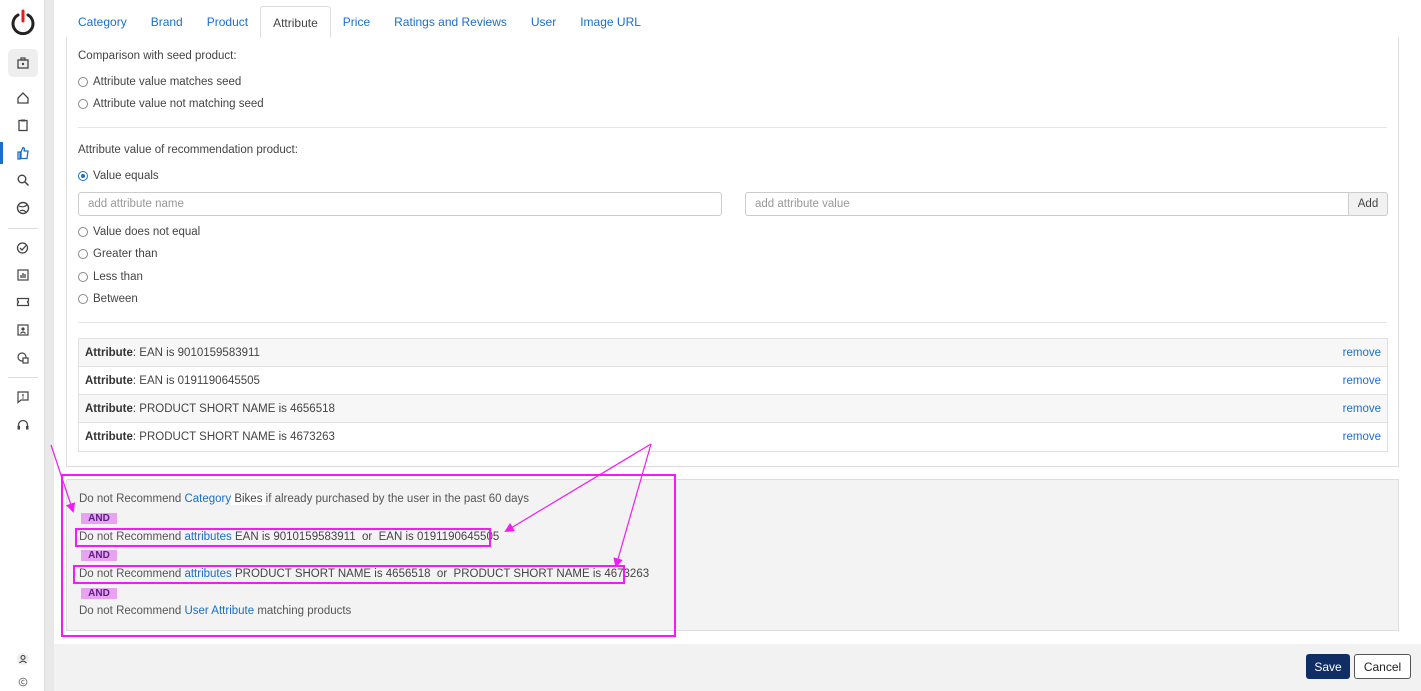 The width and height of the screenshot is (1421, 691). What do you see at coordinates (233, 437) in the screenshot?
I see `attribute-value: : PRODUCT SHORT NAME is 4673263` at bounding box center [233, 437].